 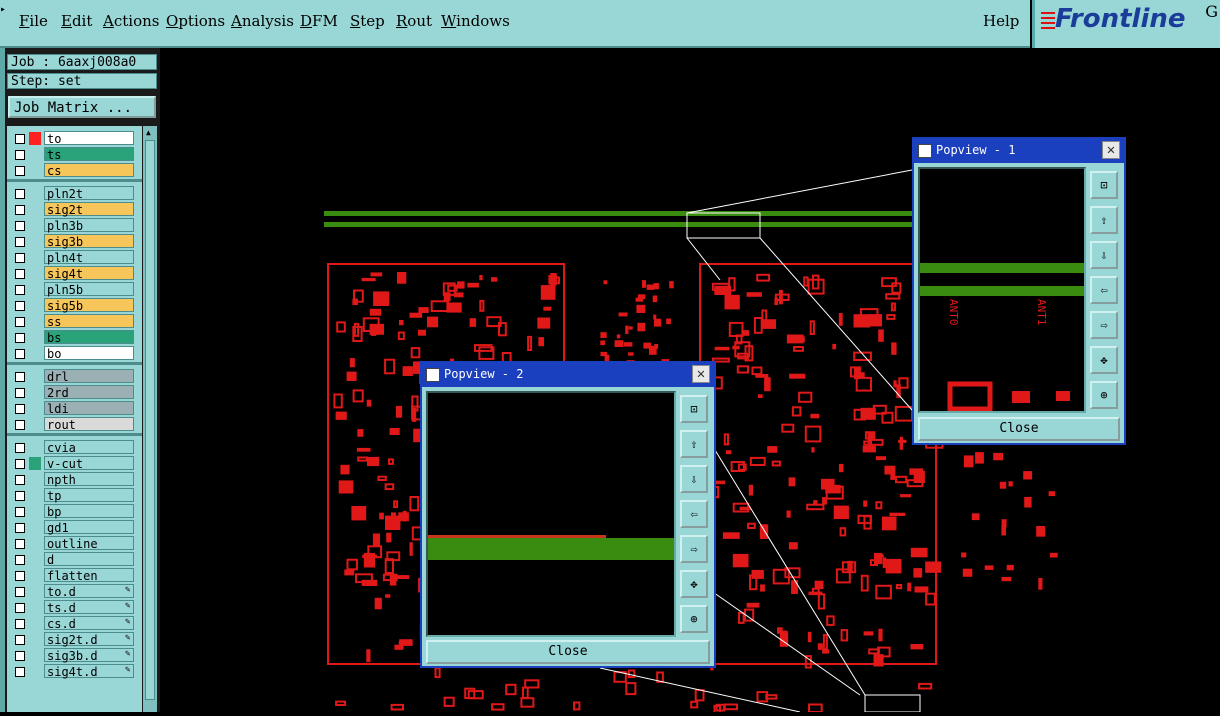 I want to click on layer-row-sig2t.d: sig2t.d ✎, so click(x=74, y=639).